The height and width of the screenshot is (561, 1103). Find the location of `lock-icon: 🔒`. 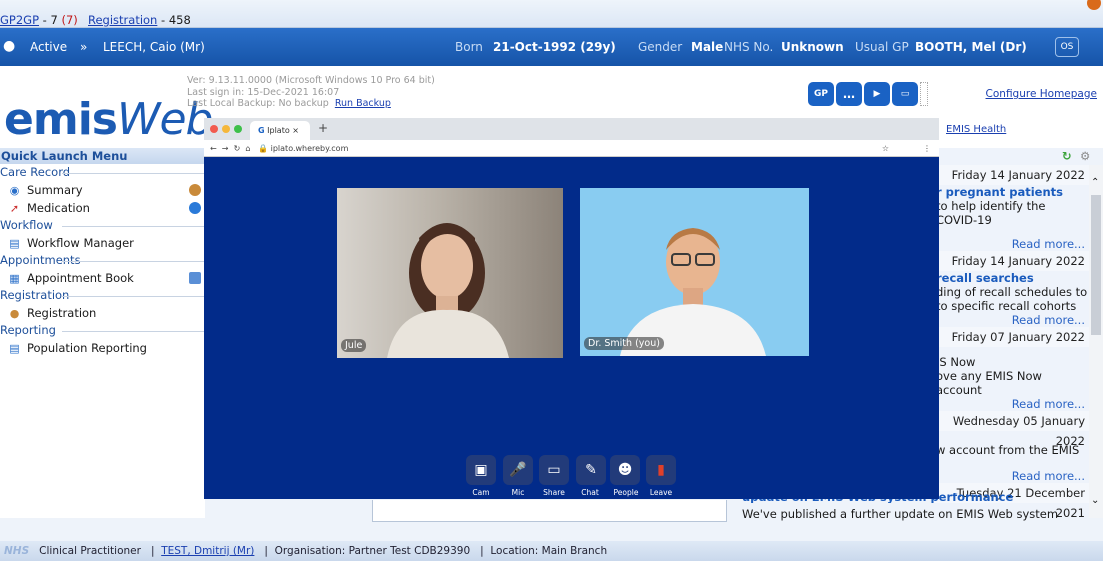

lock-icon: 🔒 is located at coordinates (263, 148).